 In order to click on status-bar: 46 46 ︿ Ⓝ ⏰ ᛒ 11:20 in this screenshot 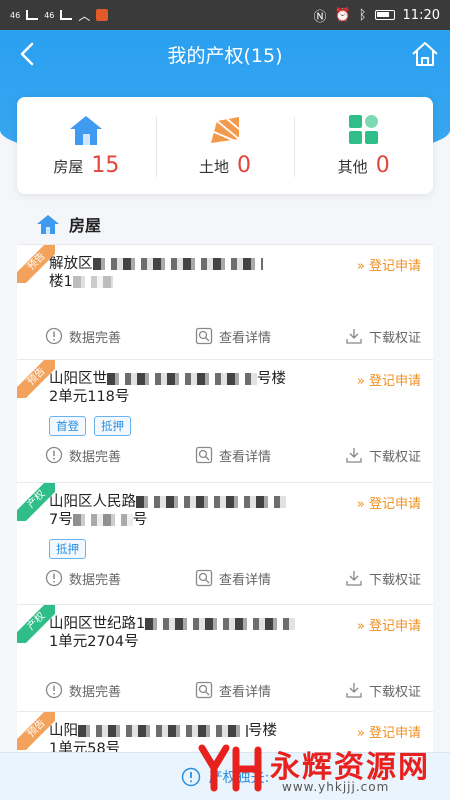, I will do `click(225, 15)`.